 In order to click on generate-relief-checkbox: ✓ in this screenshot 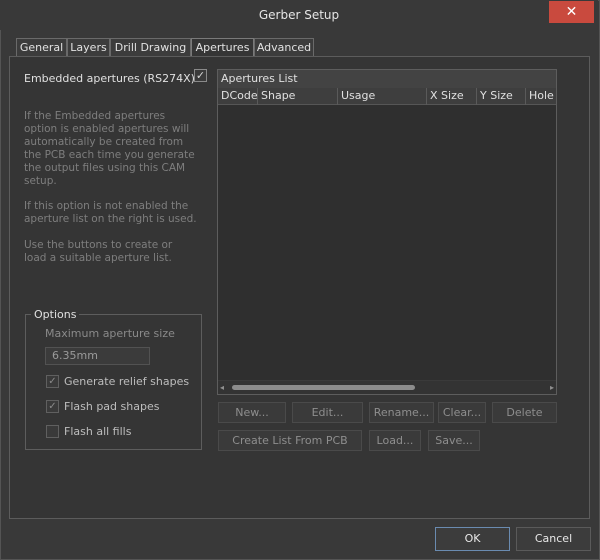, I will do `click(52, 381)`.